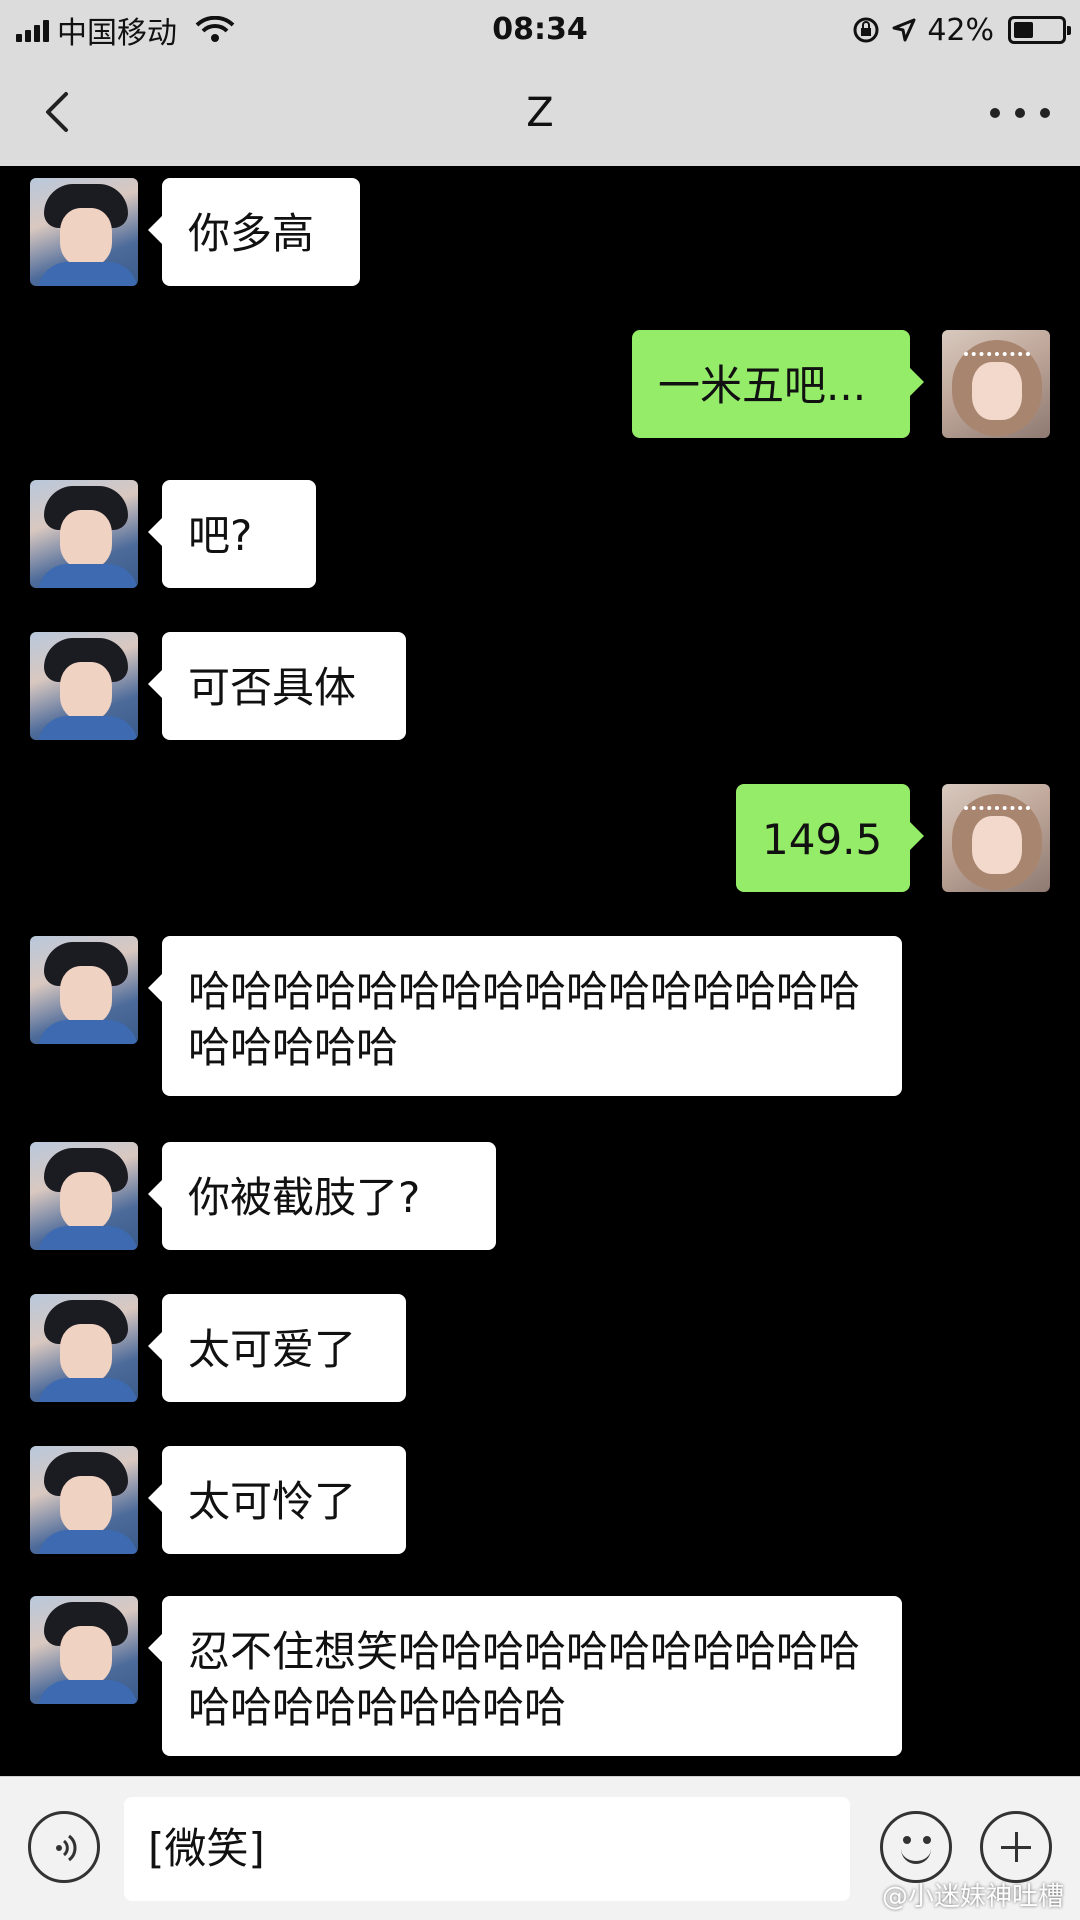  I want to click on watermark: @小迷妹神吐槽, so click(972, 1897).